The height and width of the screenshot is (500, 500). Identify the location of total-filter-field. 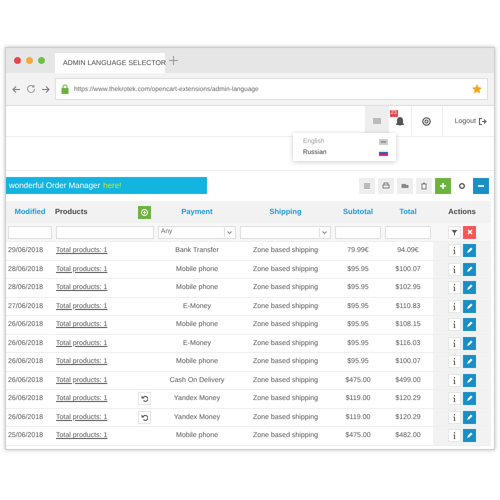
(408, 232).